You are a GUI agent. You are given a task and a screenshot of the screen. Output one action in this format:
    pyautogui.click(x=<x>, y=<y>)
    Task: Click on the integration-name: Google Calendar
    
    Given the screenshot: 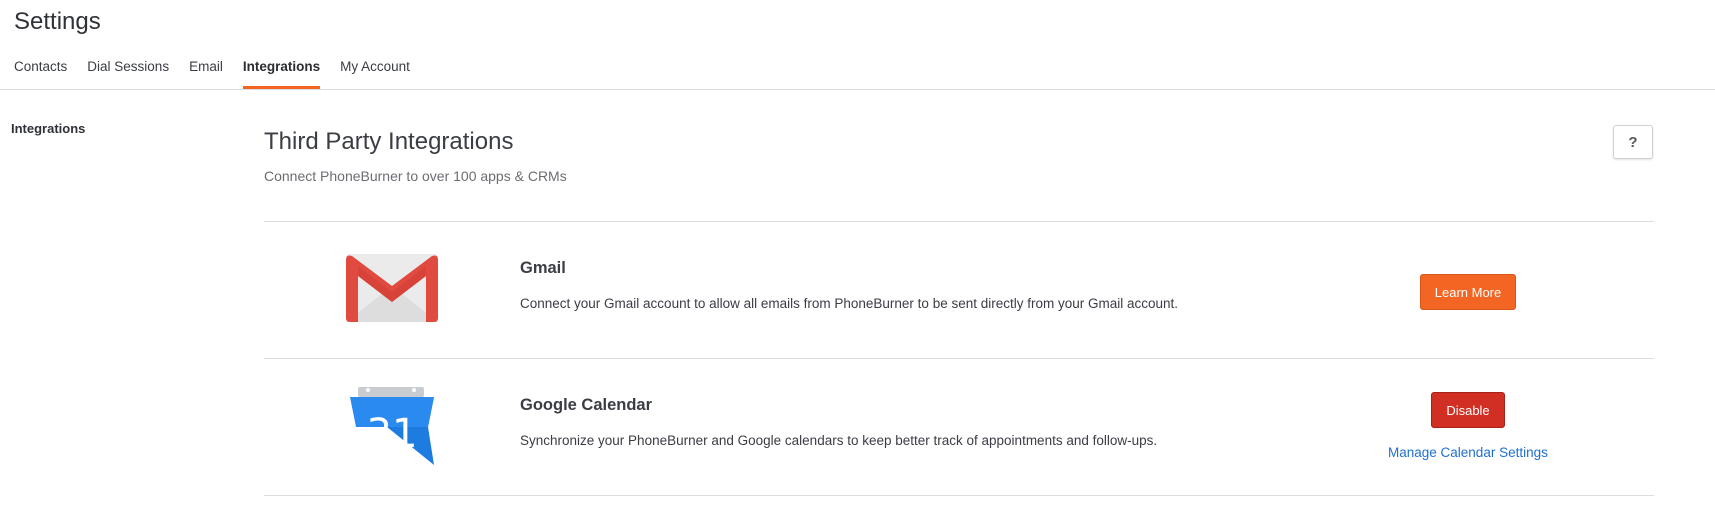 What is the action you would take?
    pyautogui.click(x=586, y=405)
    